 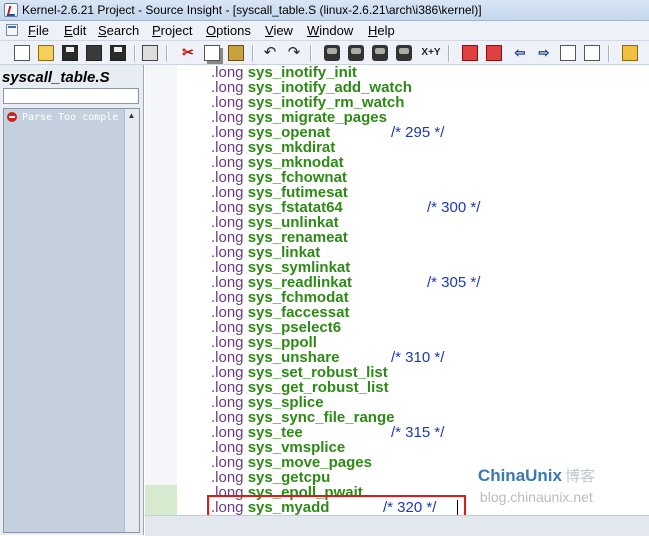 What do you see at coordinates (279, 237) in the screenshot?
I see `code-line: .long sys_renameat` at bounding box center [279, 237].